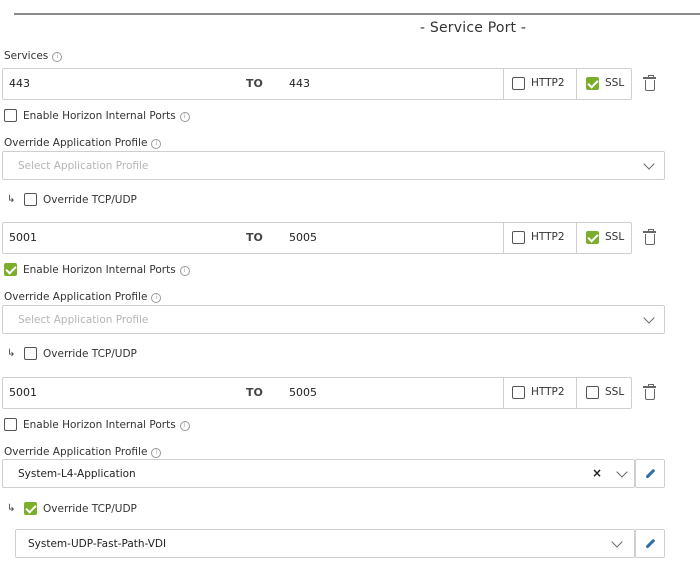 This screenshot has height=566, width=700. I want to click on section-divider, so click(357, 14).